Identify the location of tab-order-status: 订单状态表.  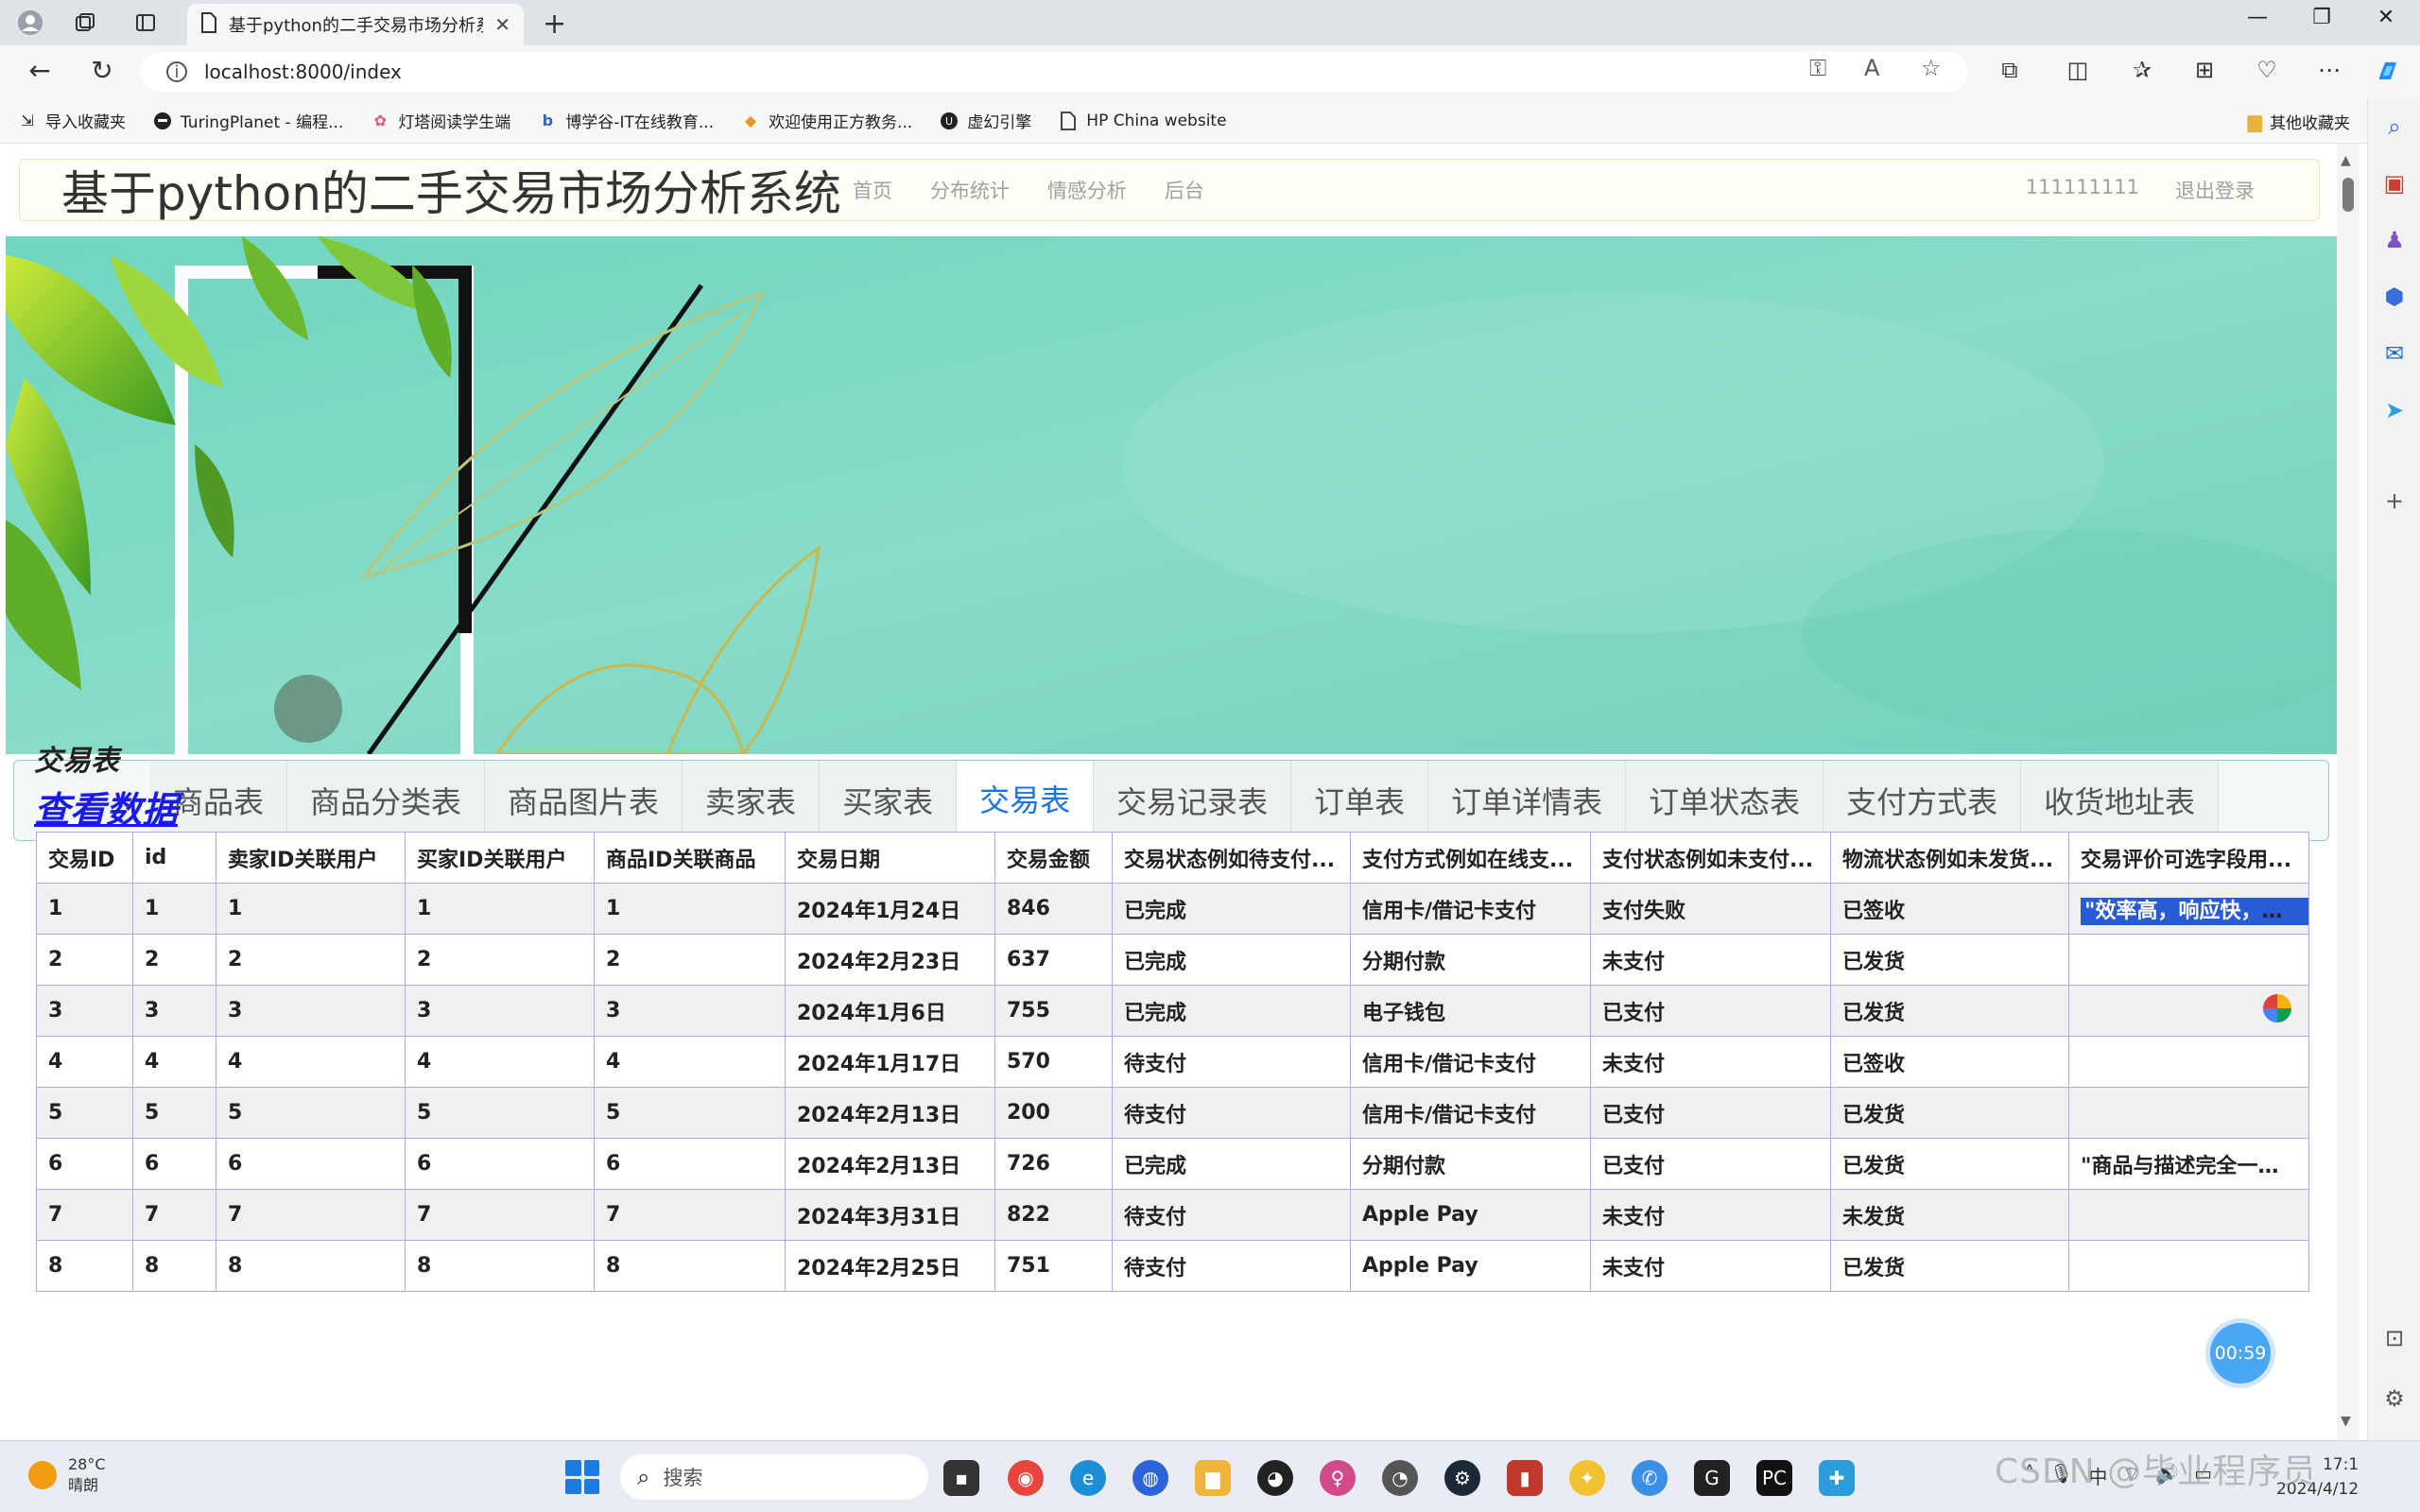
(1725, 800).